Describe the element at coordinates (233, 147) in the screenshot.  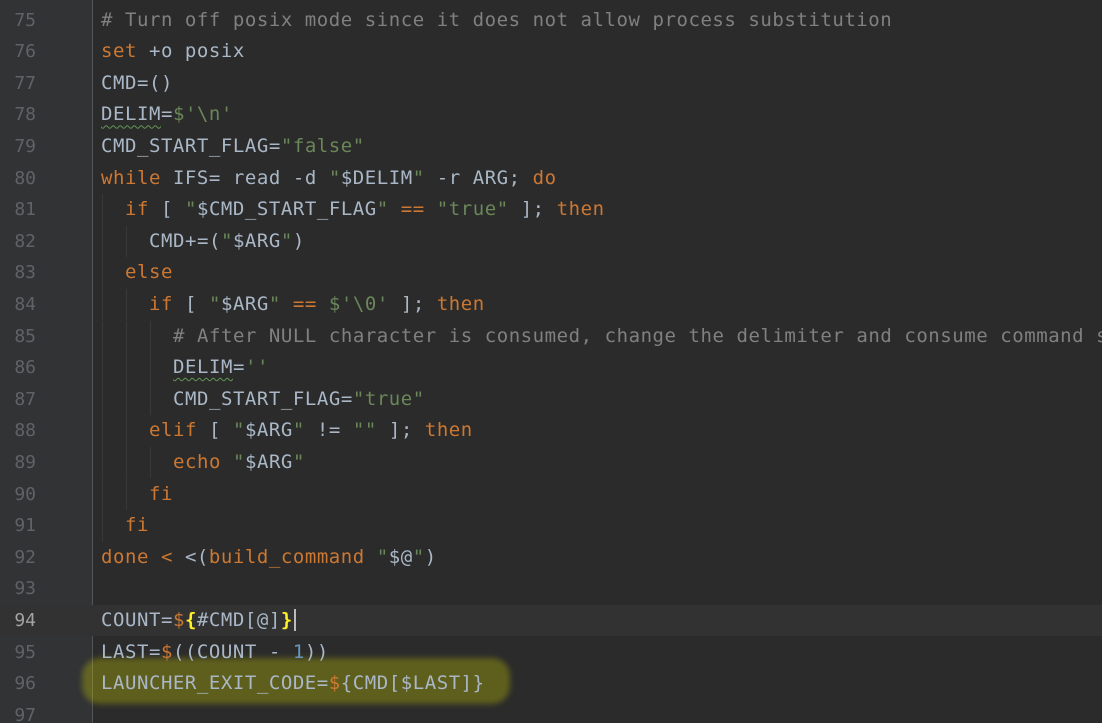
I see `code-text: CMD_START_FLAG="false"` at that location.